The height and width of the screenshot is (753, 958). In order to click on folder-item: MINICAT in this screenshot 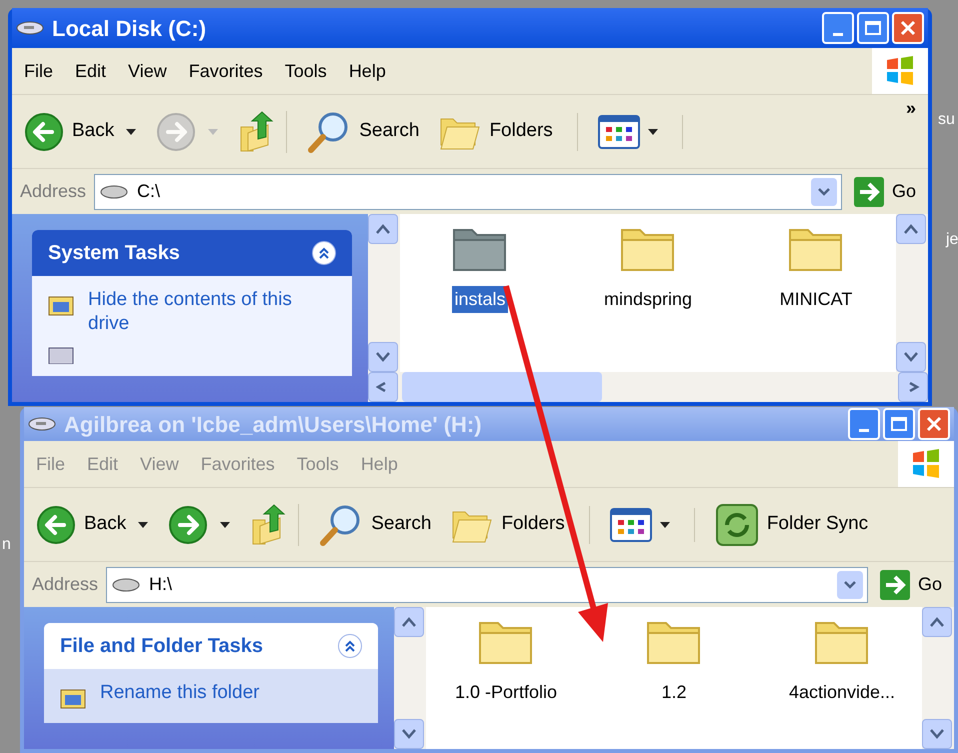, I will do `click(816, 267)`.